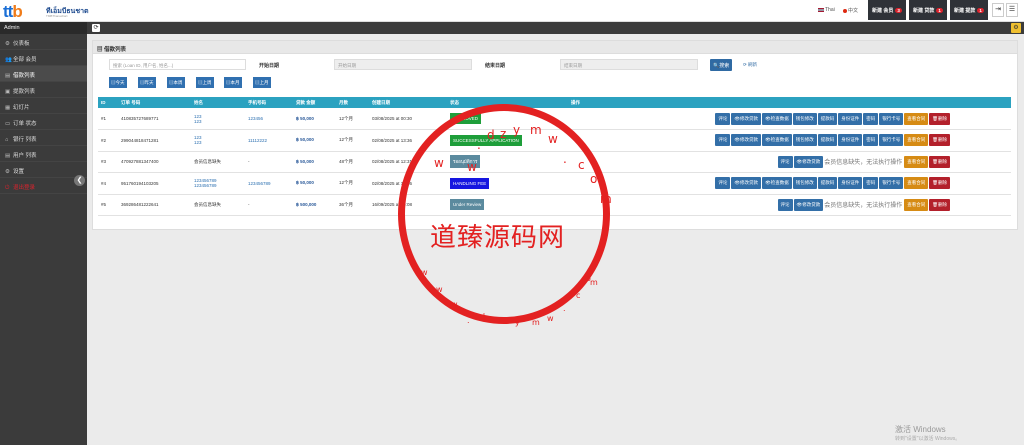 Image resolution: width=1024 pixels, height=445 pixels. Describe the element at coordinates (980, 10) in the screenshot. I see `new-withdraw-count: 1` at that location.